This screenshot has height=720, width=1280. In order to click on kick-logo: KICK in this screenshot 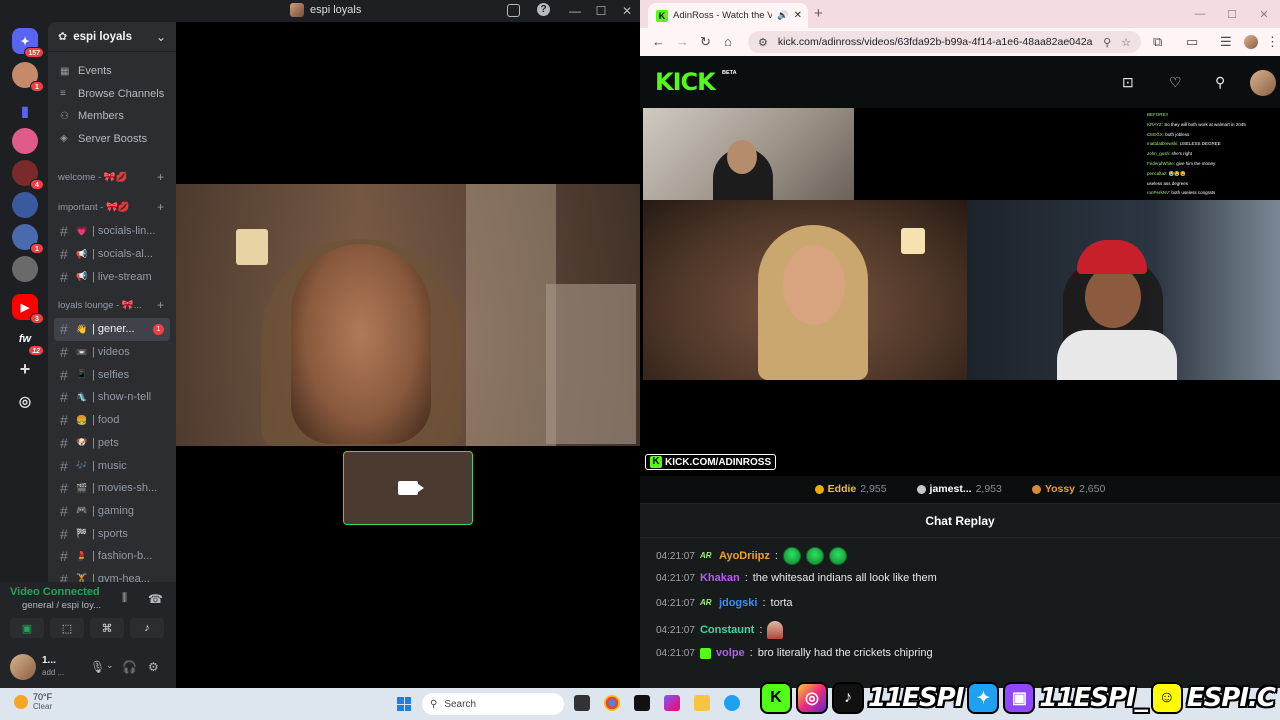, I will do `click(685, 82)`.